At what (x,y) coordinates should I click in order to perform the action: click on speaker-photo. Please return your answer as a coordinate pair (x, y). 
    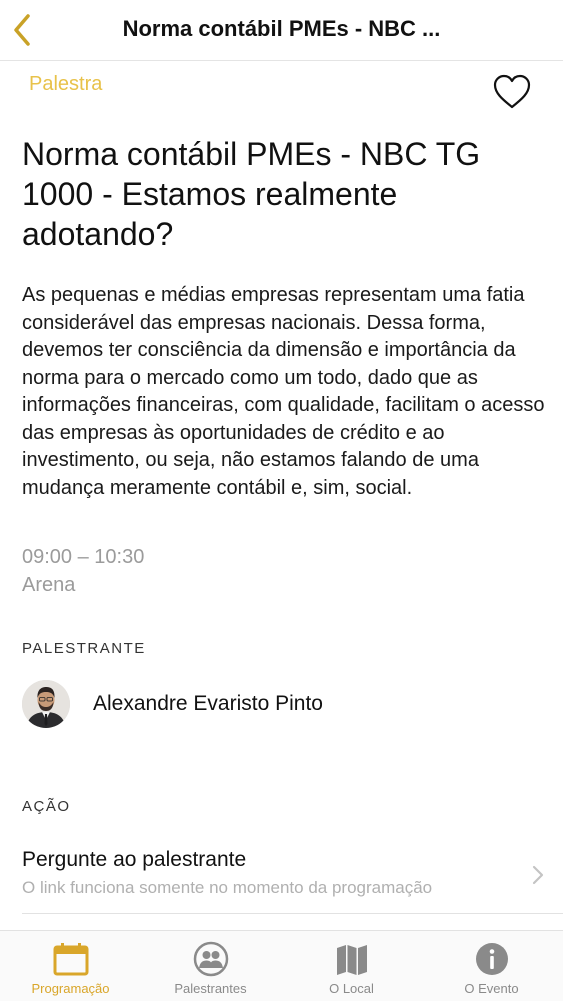
    Looking at the image, I should click on (46, 704).